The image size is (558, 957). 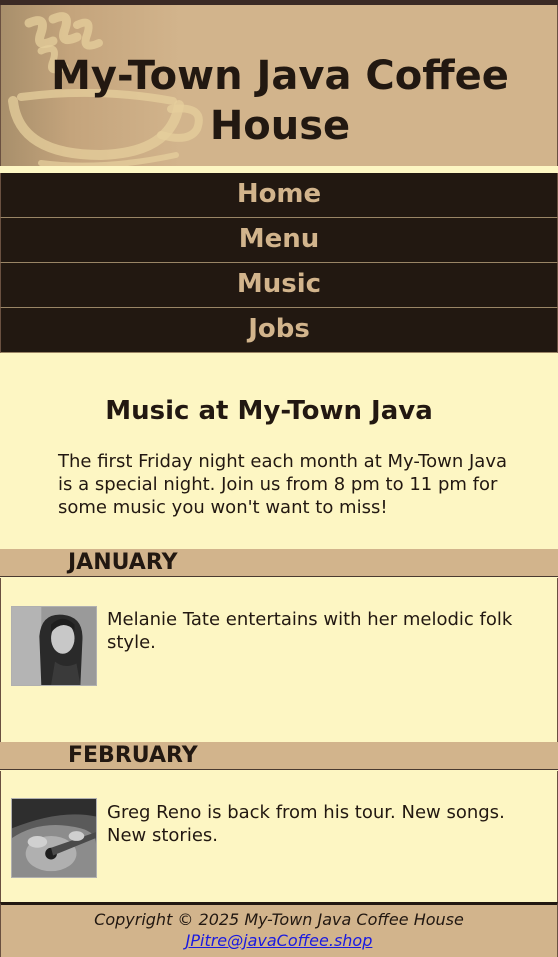 I want to click on guitarist-photo, so click(x=54, y=838).